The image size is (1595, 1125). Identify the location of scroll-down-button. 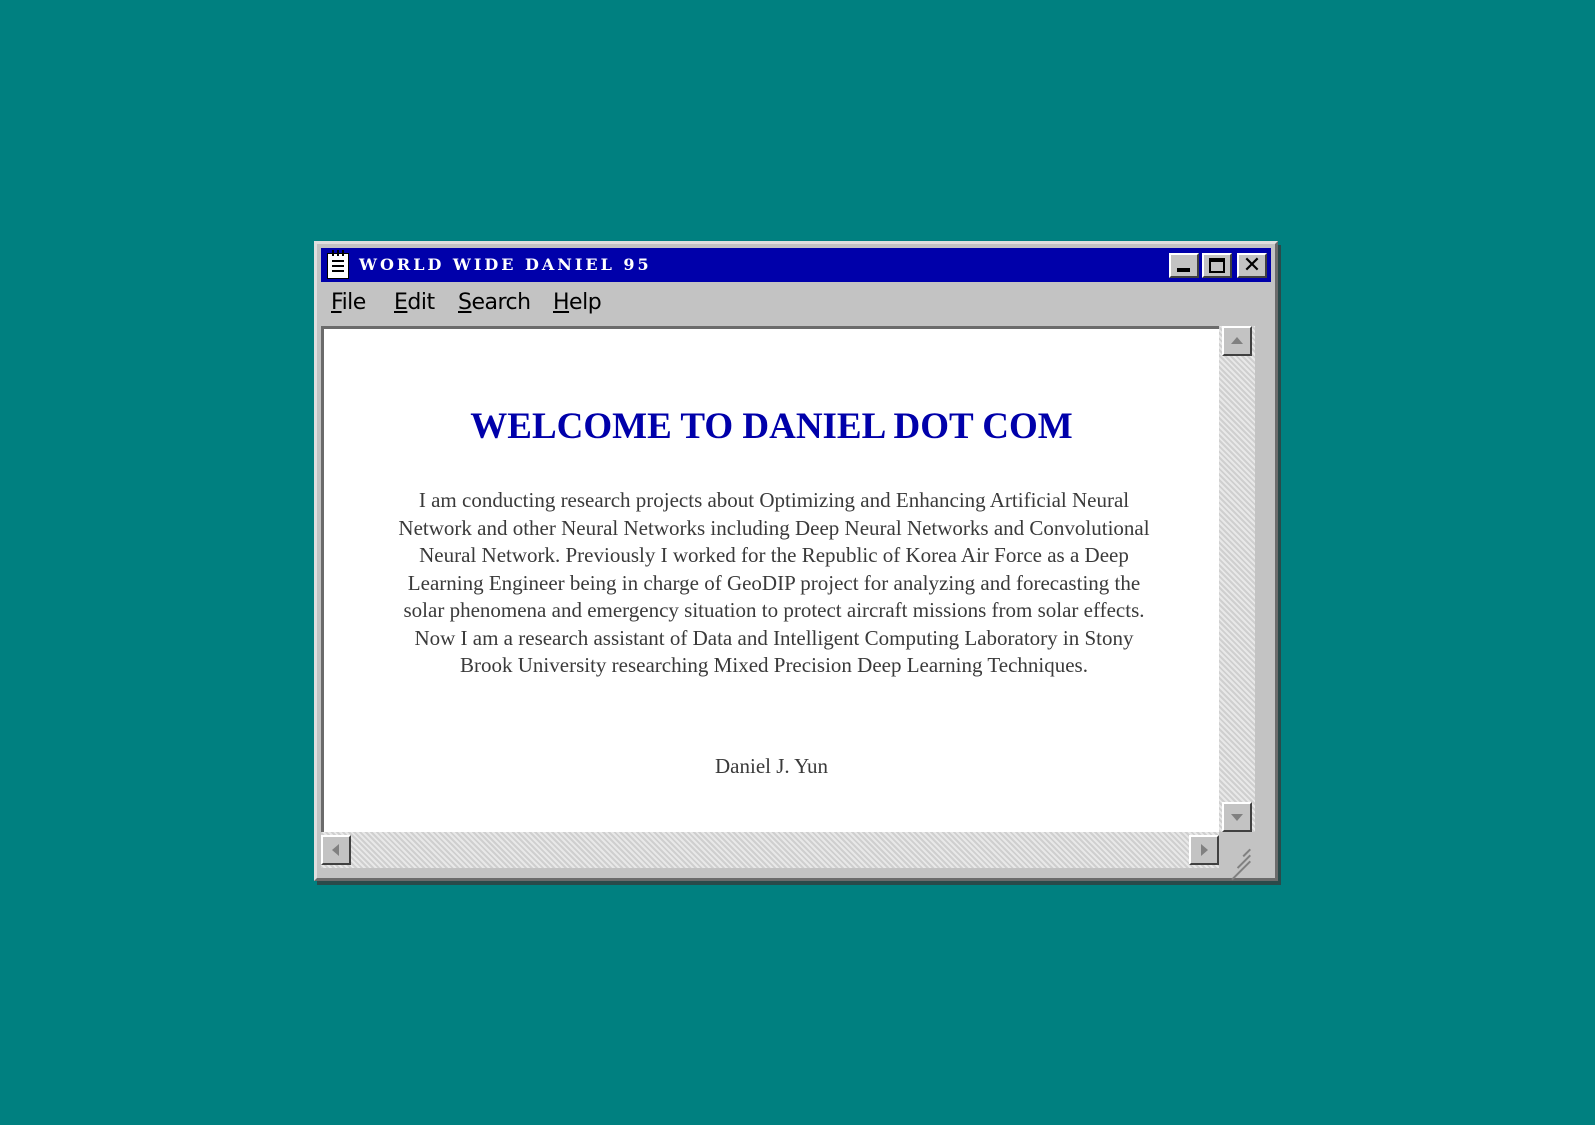
(1237, 817).